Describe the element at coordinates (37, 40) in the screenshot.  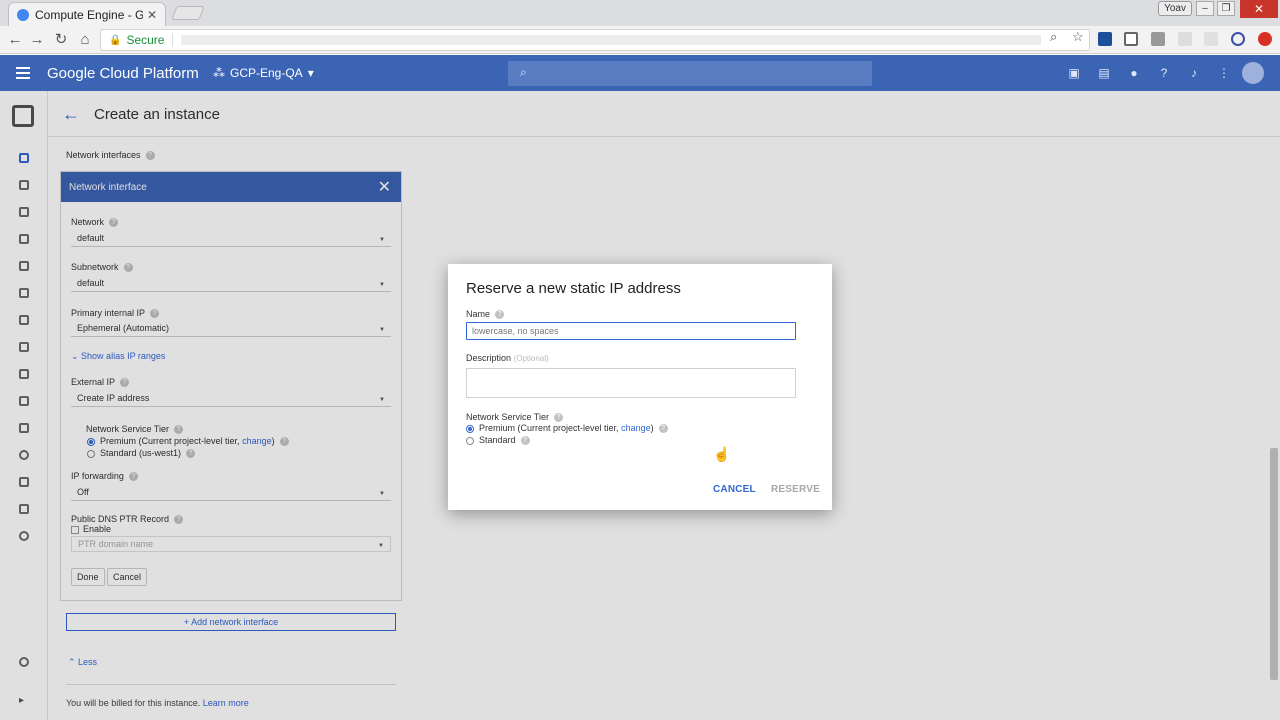
I see `forward-icon: →` at that location.